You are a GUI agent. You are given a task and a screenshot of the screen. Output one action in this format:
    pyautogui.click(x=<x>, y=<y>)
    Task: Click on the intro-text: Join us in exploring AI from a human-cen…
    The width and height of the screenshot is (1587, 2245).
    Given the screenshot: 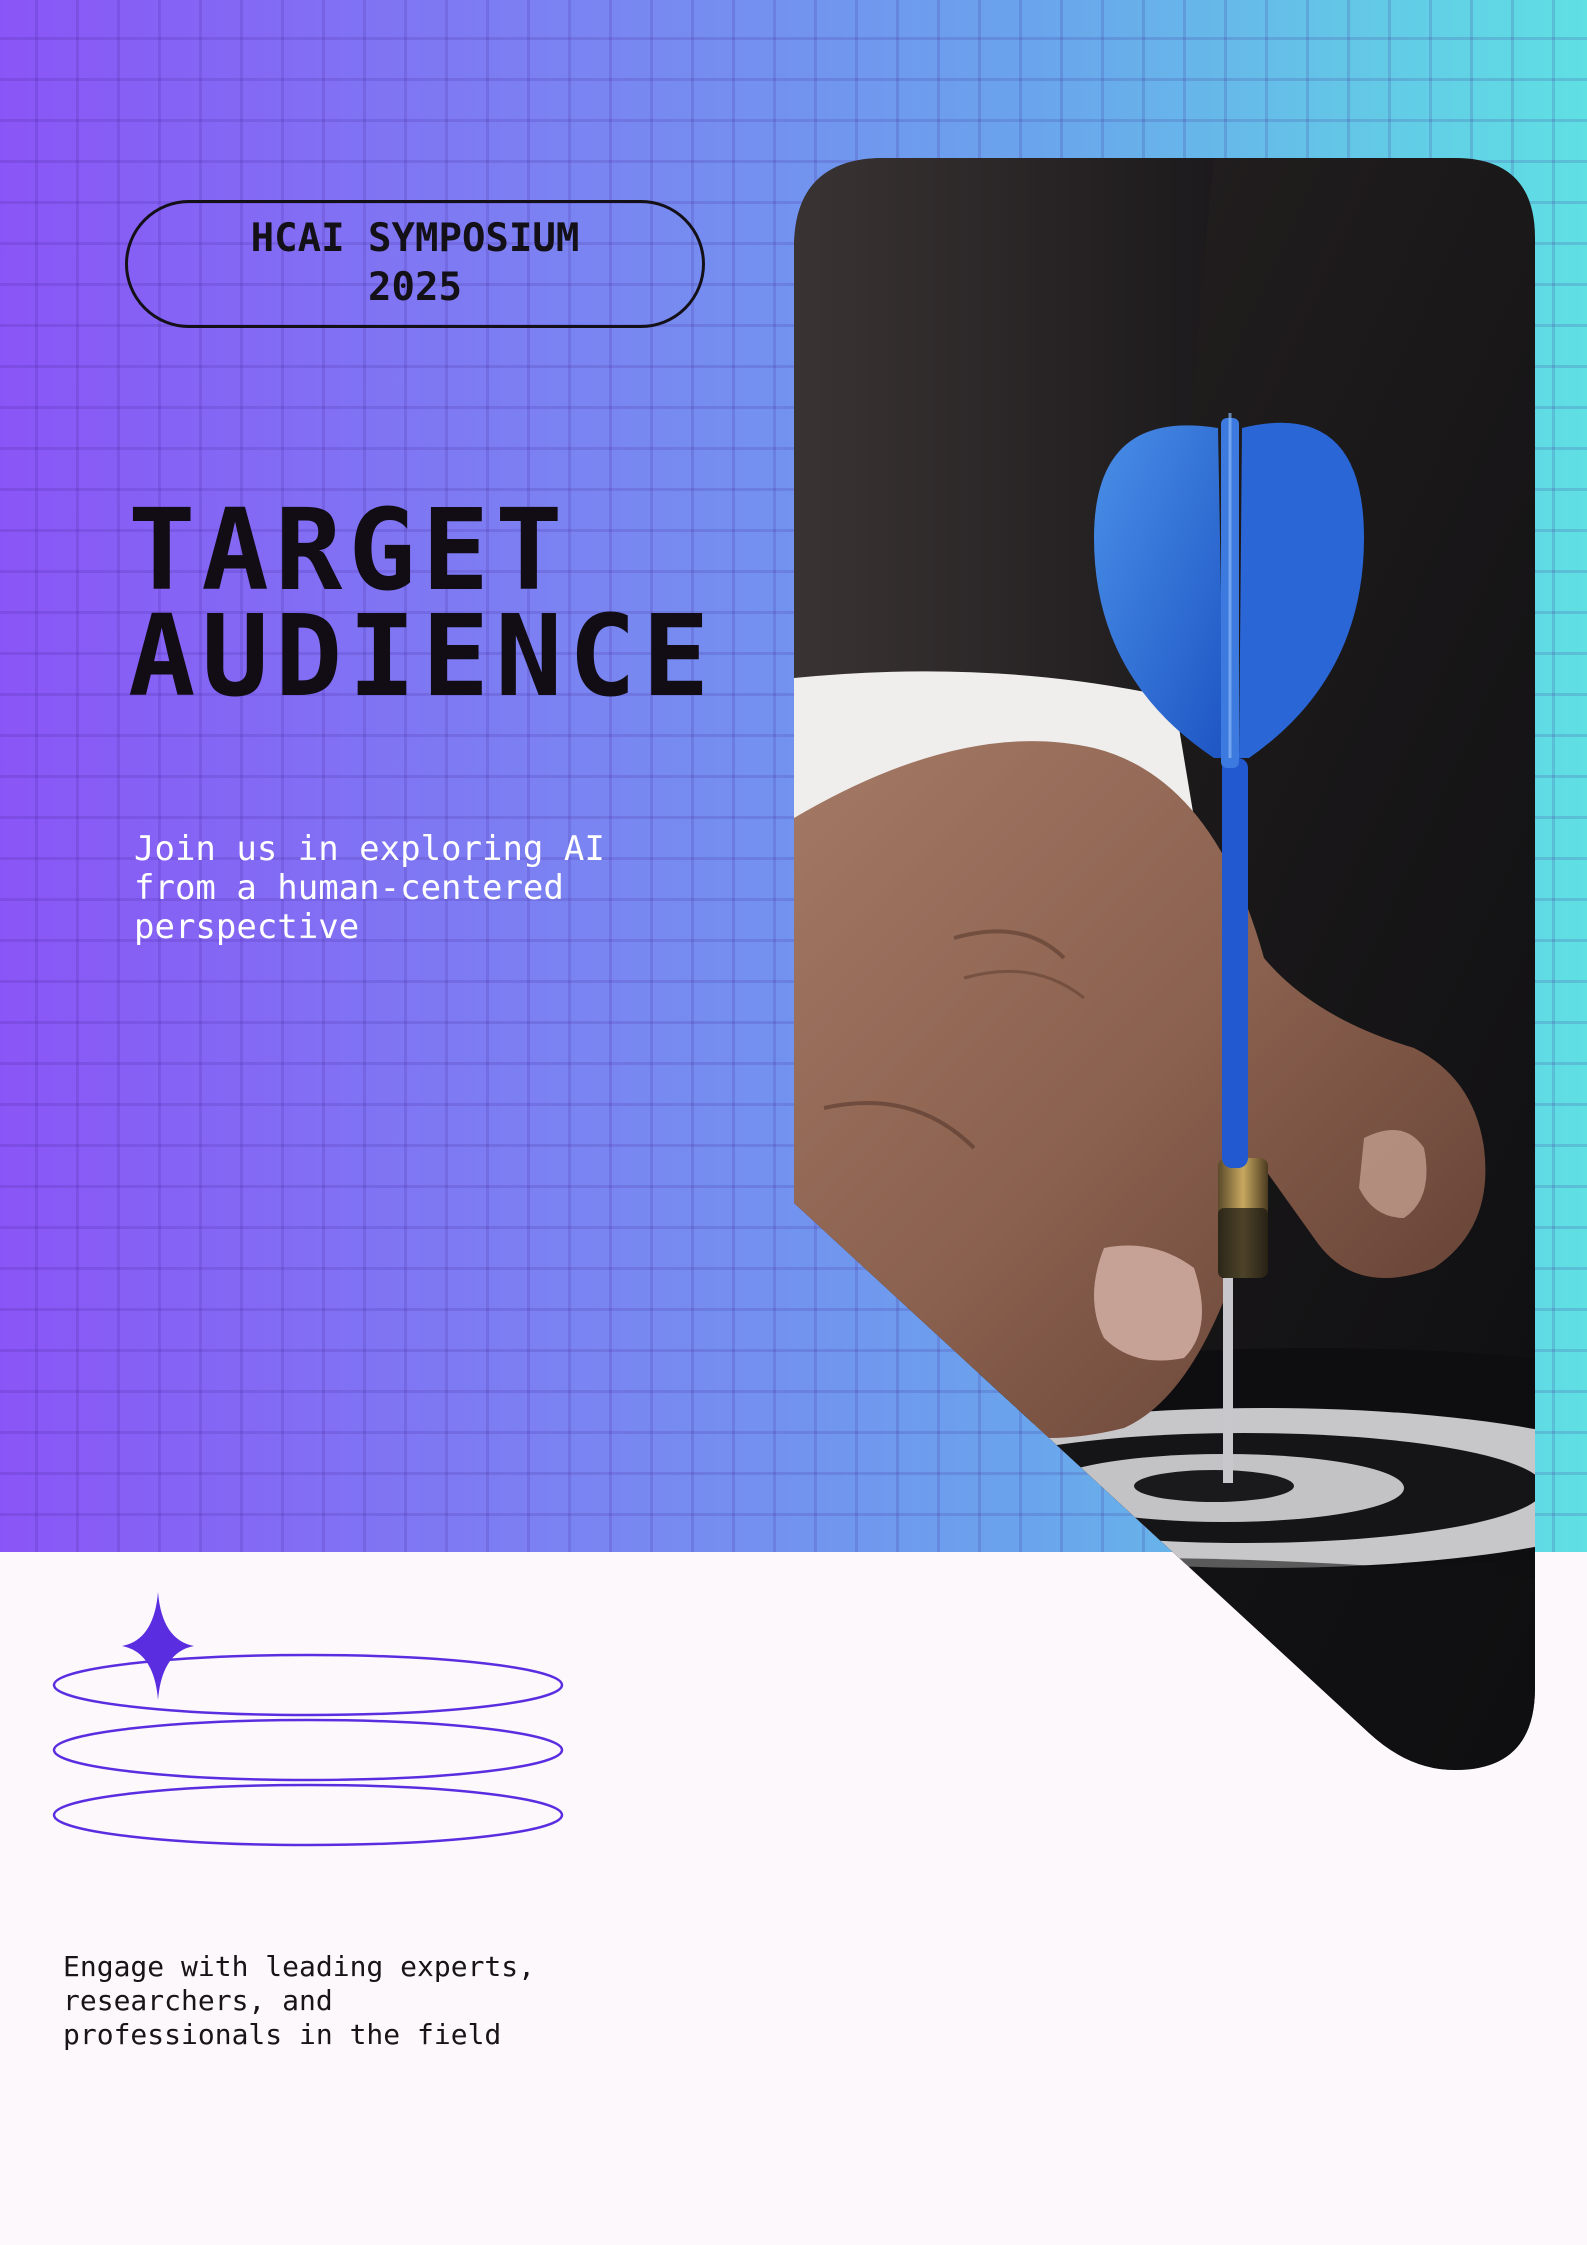 What is the action you would take?
    pyautogui.click(x=414, y=888)
    